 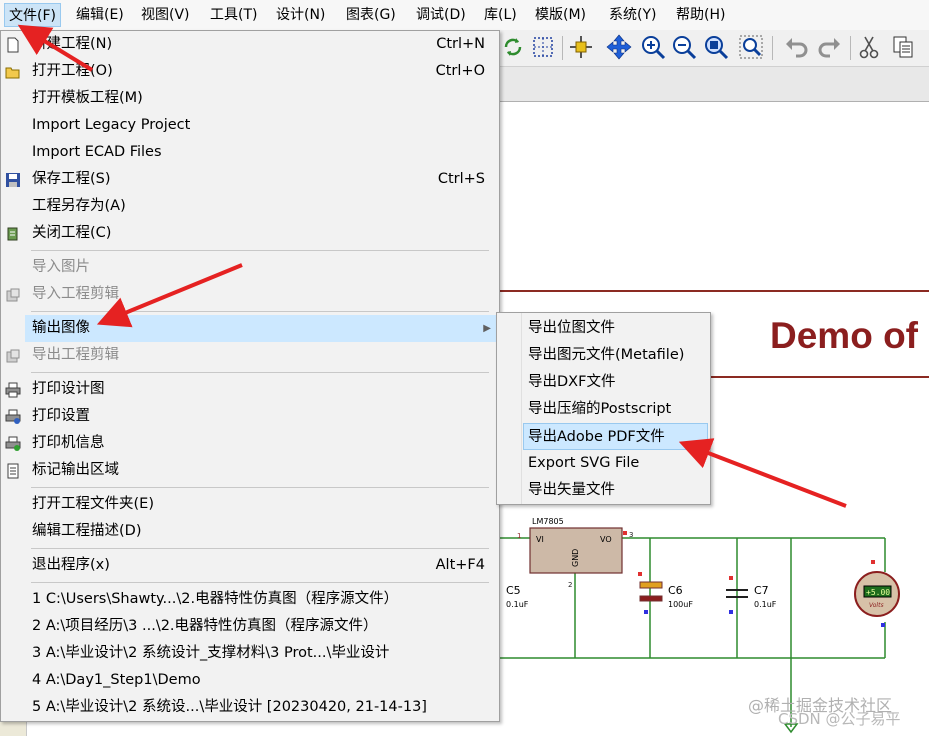 I want to click on capacitor-c7: C7 0.1uF, so click(x=751, y=595).